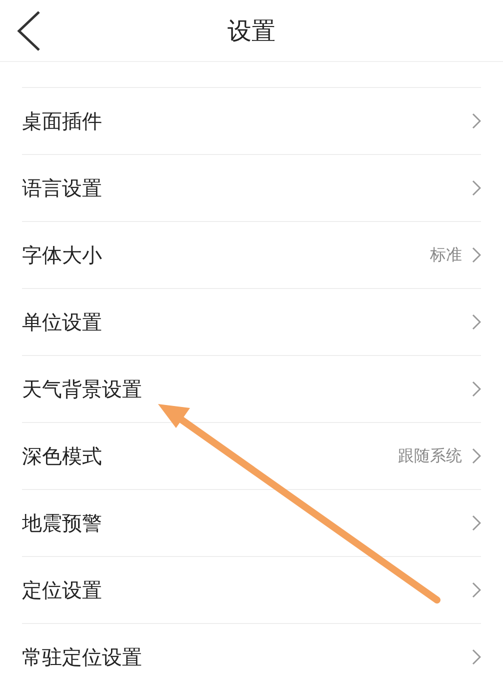  I want to click on row-label: 单位设置, so click(62, 322).